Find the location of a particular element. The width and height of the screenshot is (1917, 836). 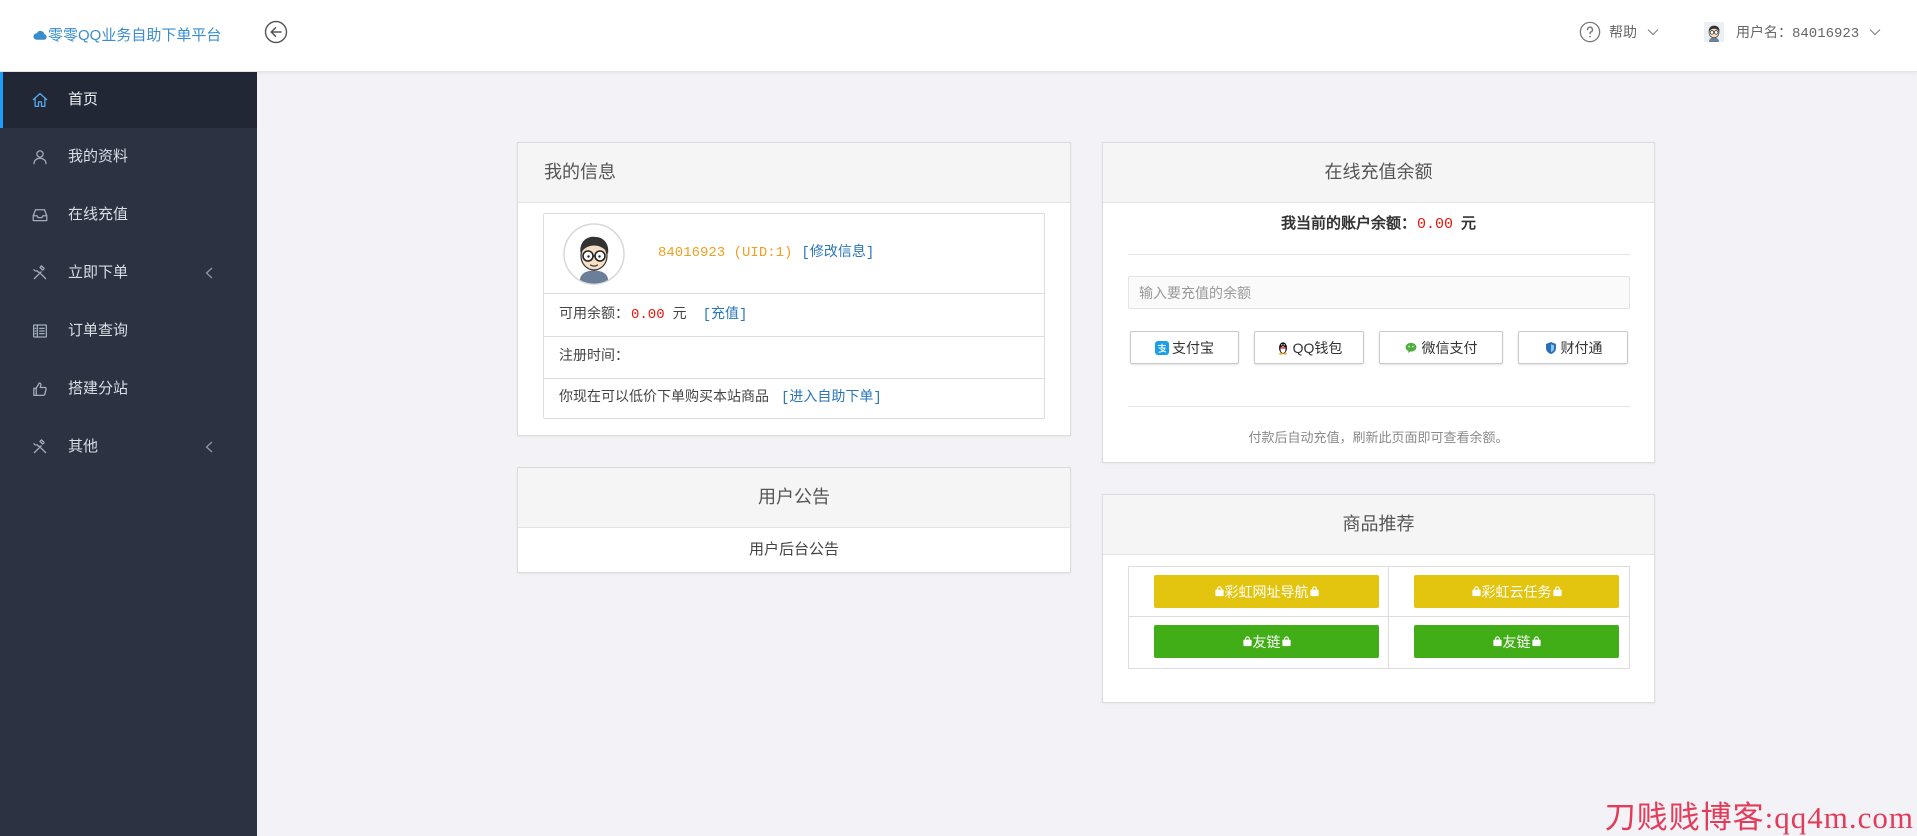

back-arrow-icon is located at coordinates (276, 32).